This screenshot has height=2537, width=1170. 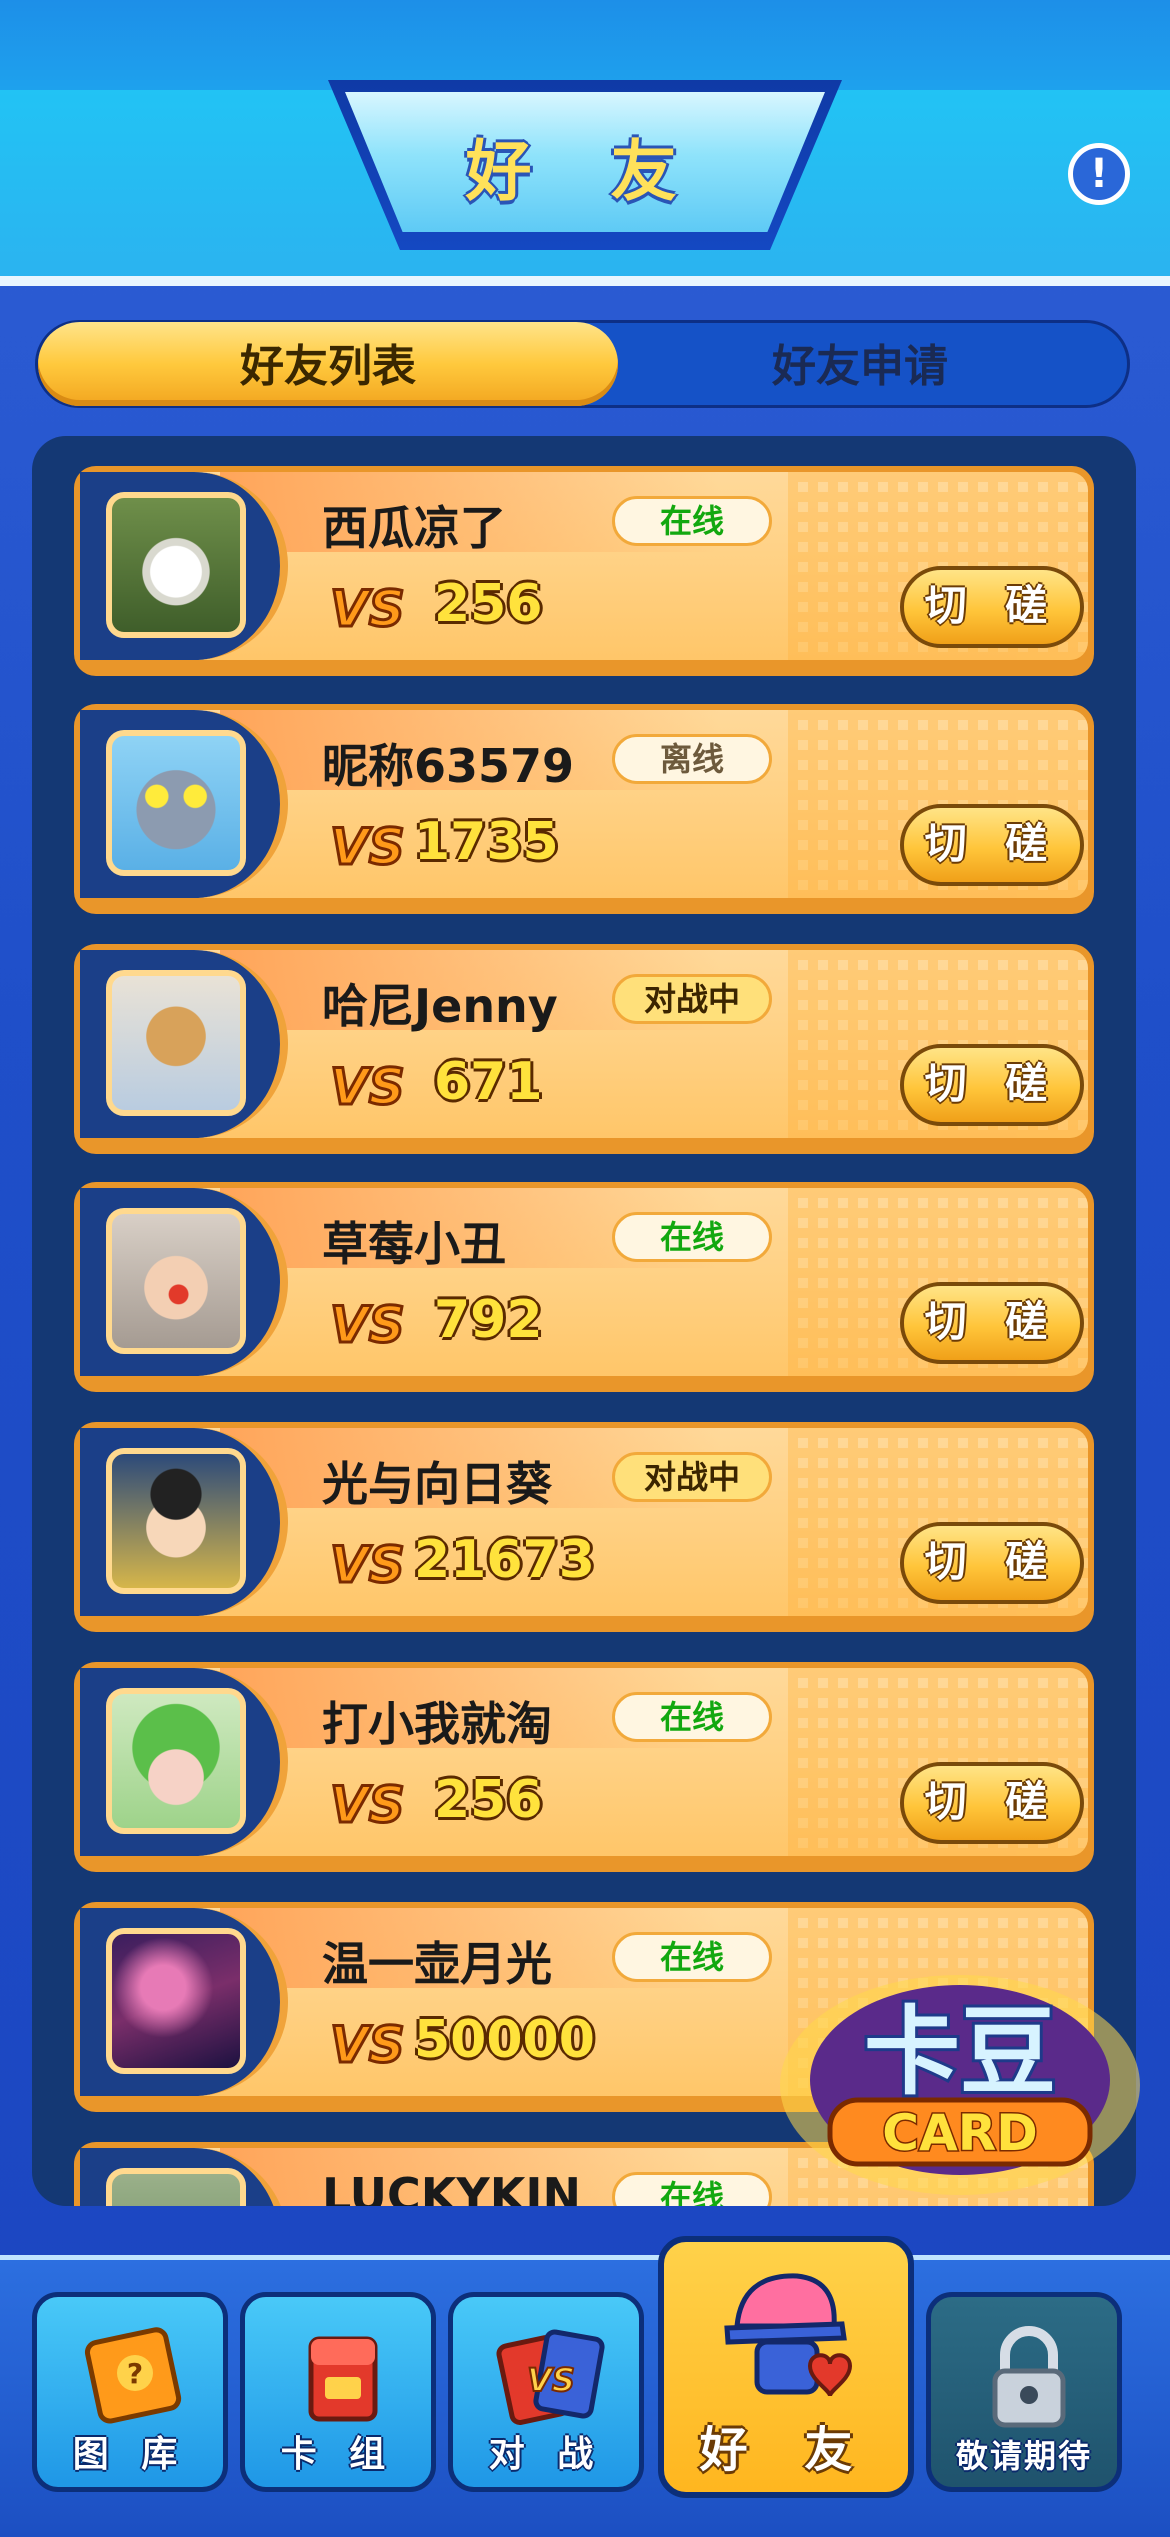 What do you see at coordinates (451, 2187) in the screenshot?
I see `friend-nickname: LUCKYKIN` at bounding box center [451, 2187].